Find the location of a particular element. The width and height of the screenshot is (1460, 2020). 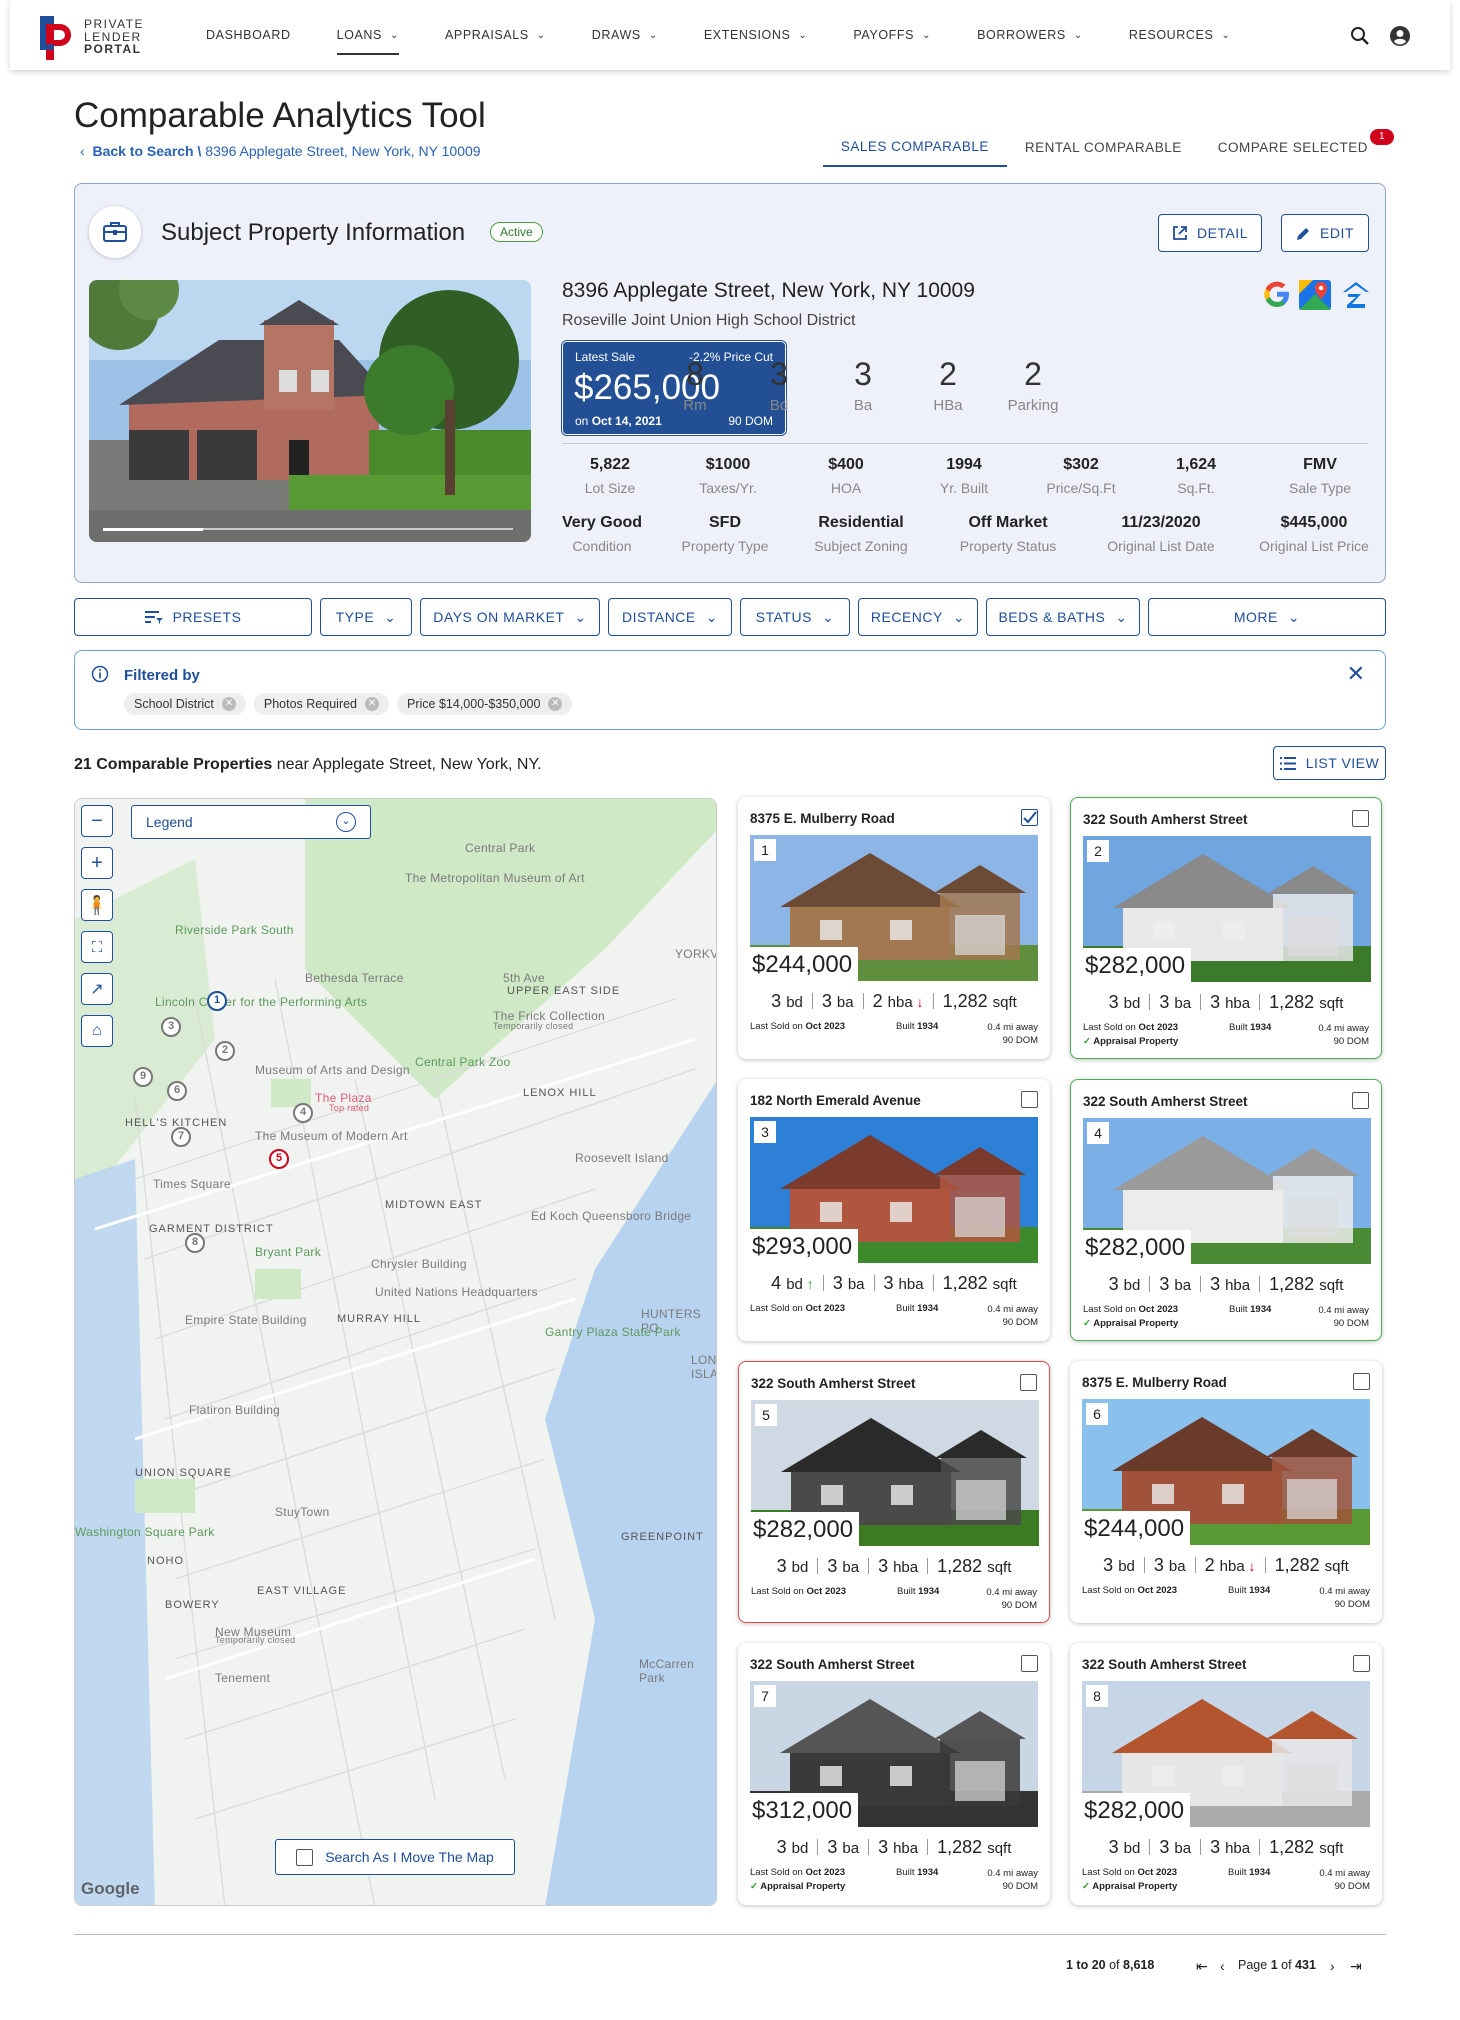

street-view-icon: 🧍 is located at coordinates (97, 905).